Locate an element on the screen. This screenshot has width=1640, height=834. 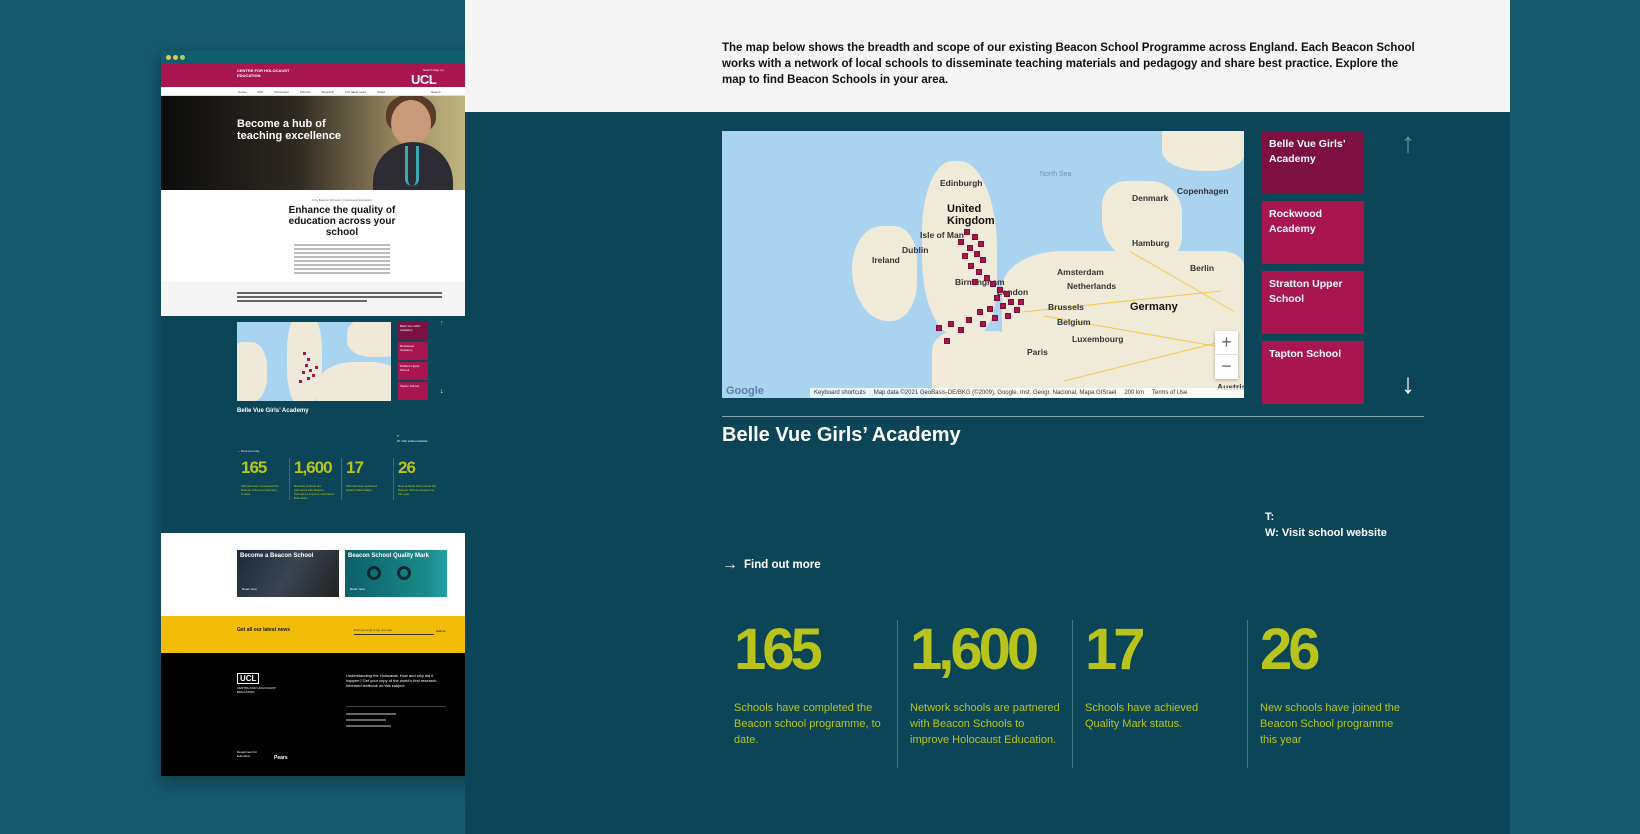
mini-news-submit: Submit is located at coordinates (441, 631).